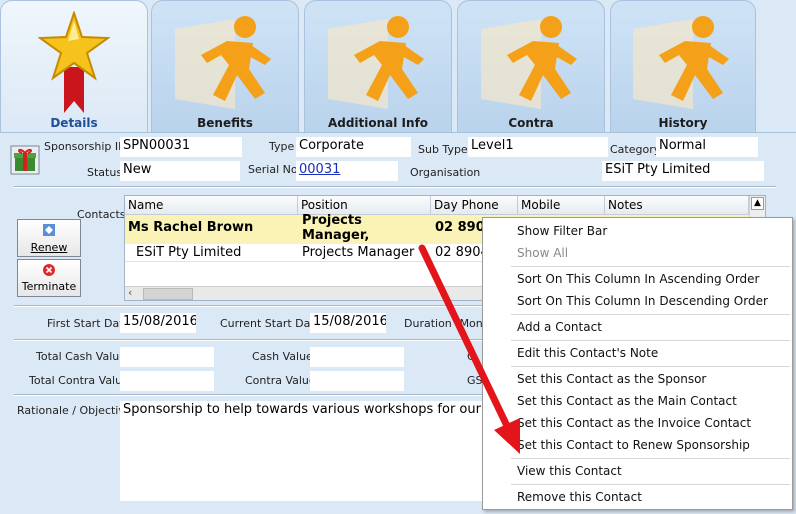 Image resolution: width=796 pixels, height=514 pixels. I want to click on total-cash-value-field, so click(167, 357).